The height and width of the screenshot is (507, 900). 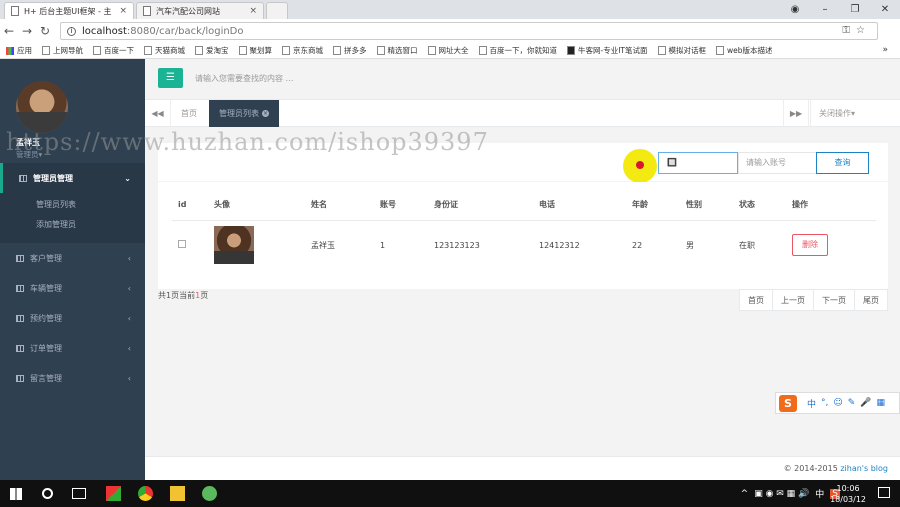 I want to click on first-page-button: 首页, so click(x=756, y=300).